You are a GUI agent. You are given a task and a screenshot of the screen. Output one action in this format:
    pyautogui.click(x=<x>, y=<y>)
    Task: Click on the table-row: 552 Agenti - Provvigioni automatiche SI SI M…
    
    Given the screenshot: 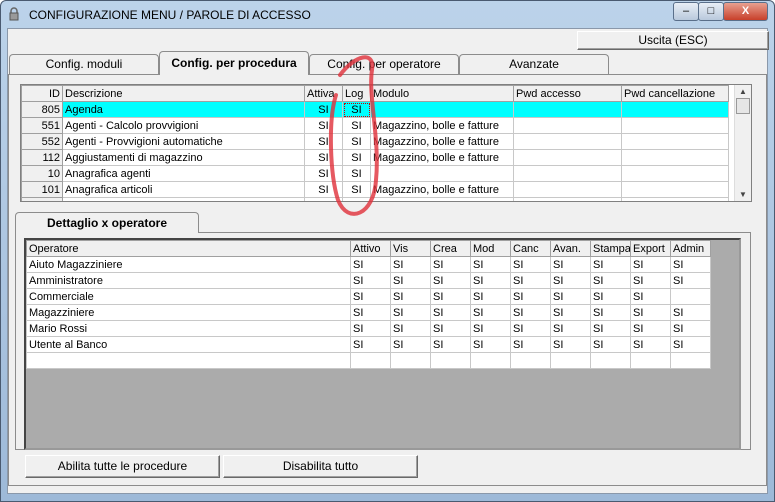 What is the action you would take?
    pyautogui.click(x=375, y=141)
    